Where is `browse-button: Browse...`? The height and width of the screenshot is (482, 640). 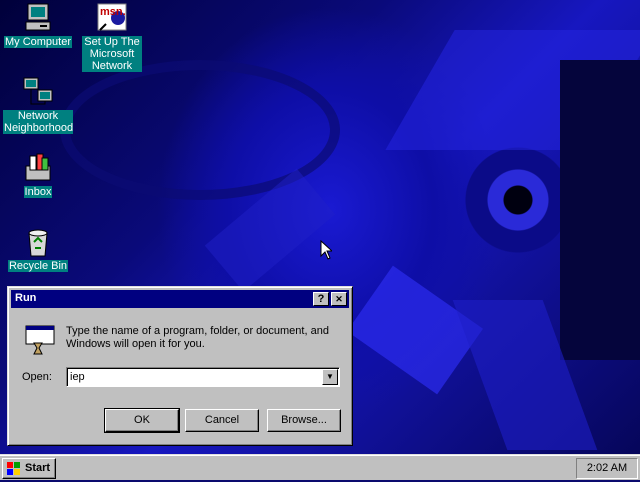 browse-button: Browse... is located at coordinates (304, 420).